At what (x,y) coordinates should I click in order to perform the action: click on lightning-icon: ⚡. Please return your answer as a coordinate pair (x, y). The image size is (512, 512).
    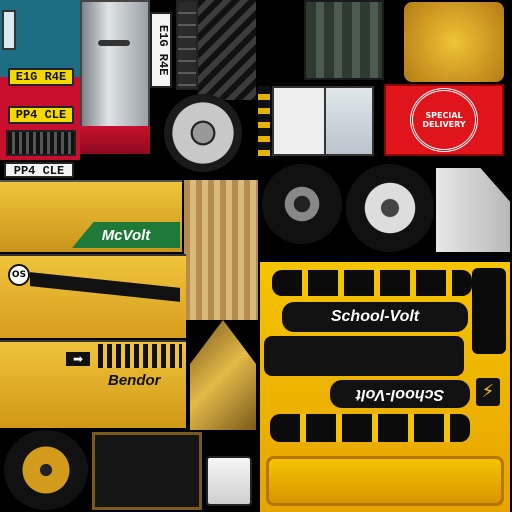
    Looking at the image, I should click on (488, 392).